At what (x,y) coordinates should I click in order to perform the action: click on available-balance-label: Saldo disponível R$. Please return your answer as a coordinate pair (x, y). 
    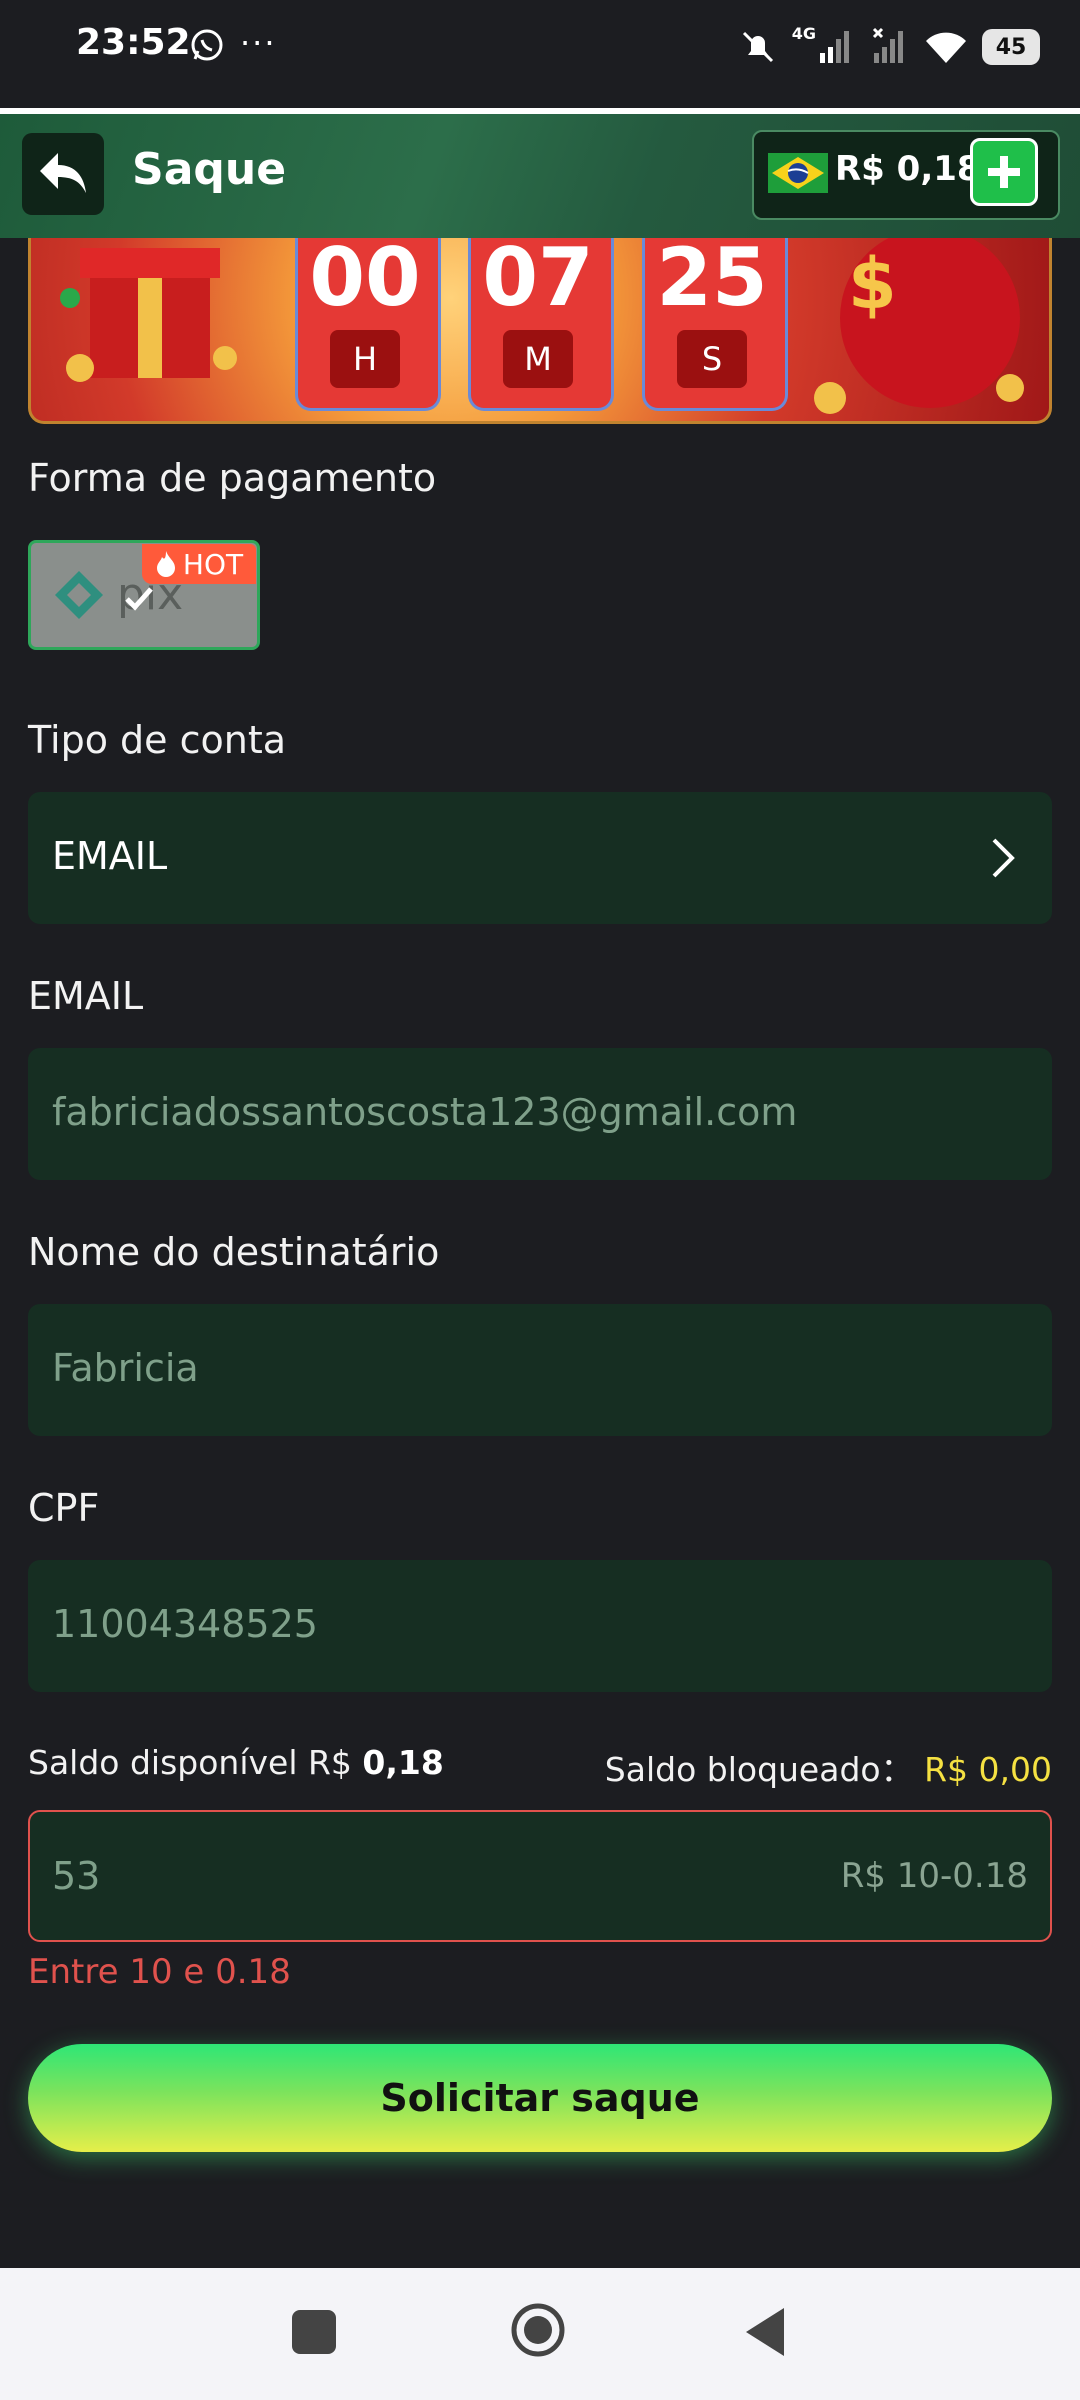
    Looking at the image, I should click on (190, 1762).